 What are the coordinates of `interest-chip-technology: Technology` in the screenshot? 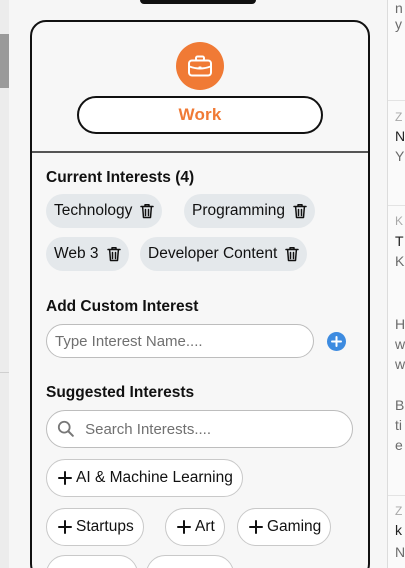 It's located at (104, 211).